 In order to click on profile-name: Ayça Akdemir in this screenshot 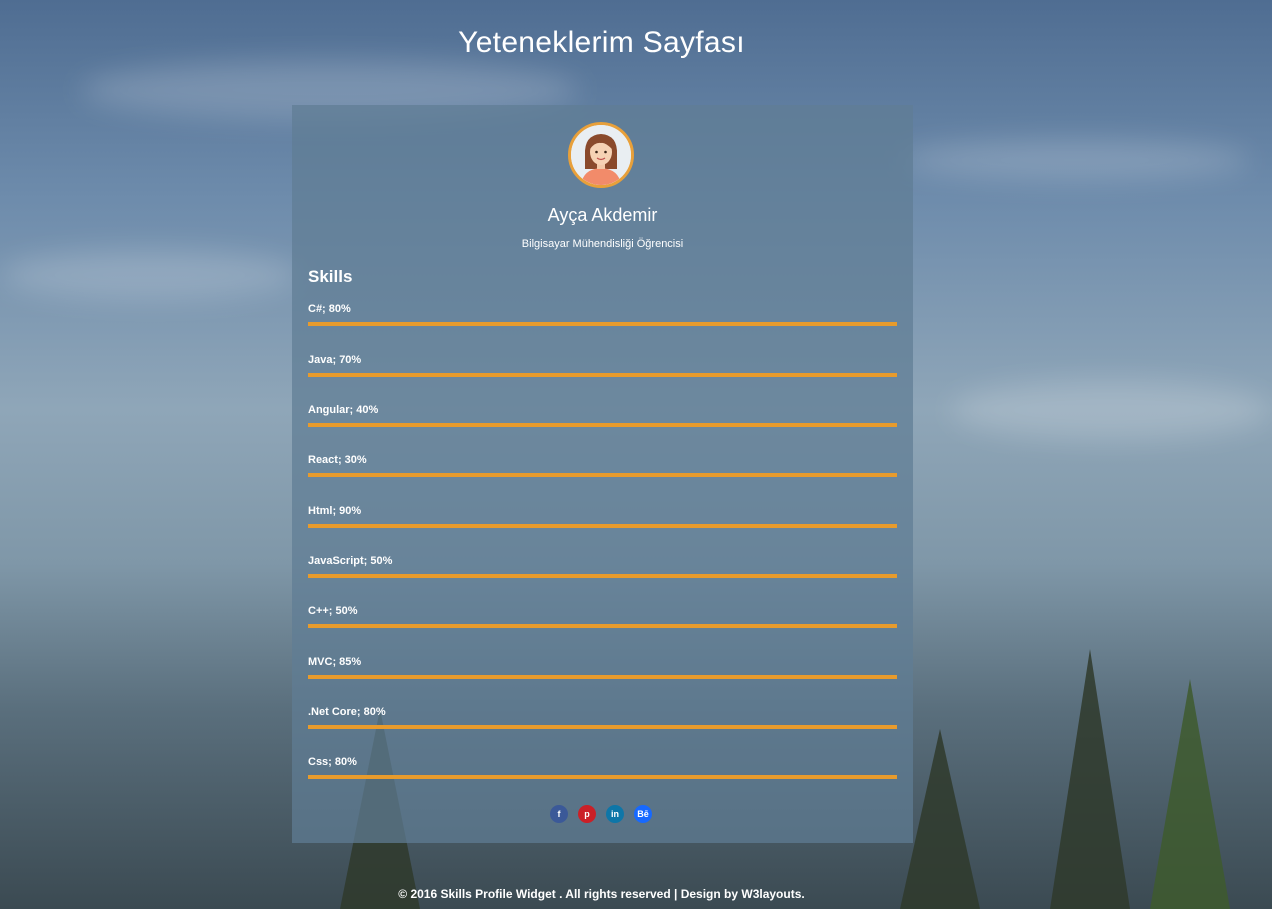, I will do `click(602, 215)`.